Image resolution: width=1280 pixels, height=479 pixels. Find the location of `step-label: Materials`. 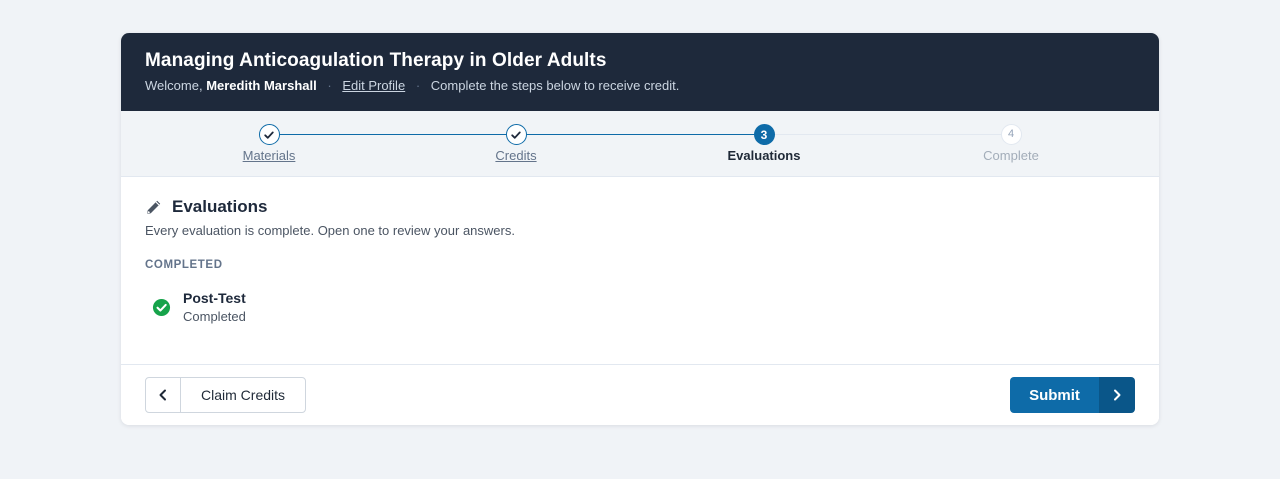

step-label: Materials is located at coordinates (269, 156).